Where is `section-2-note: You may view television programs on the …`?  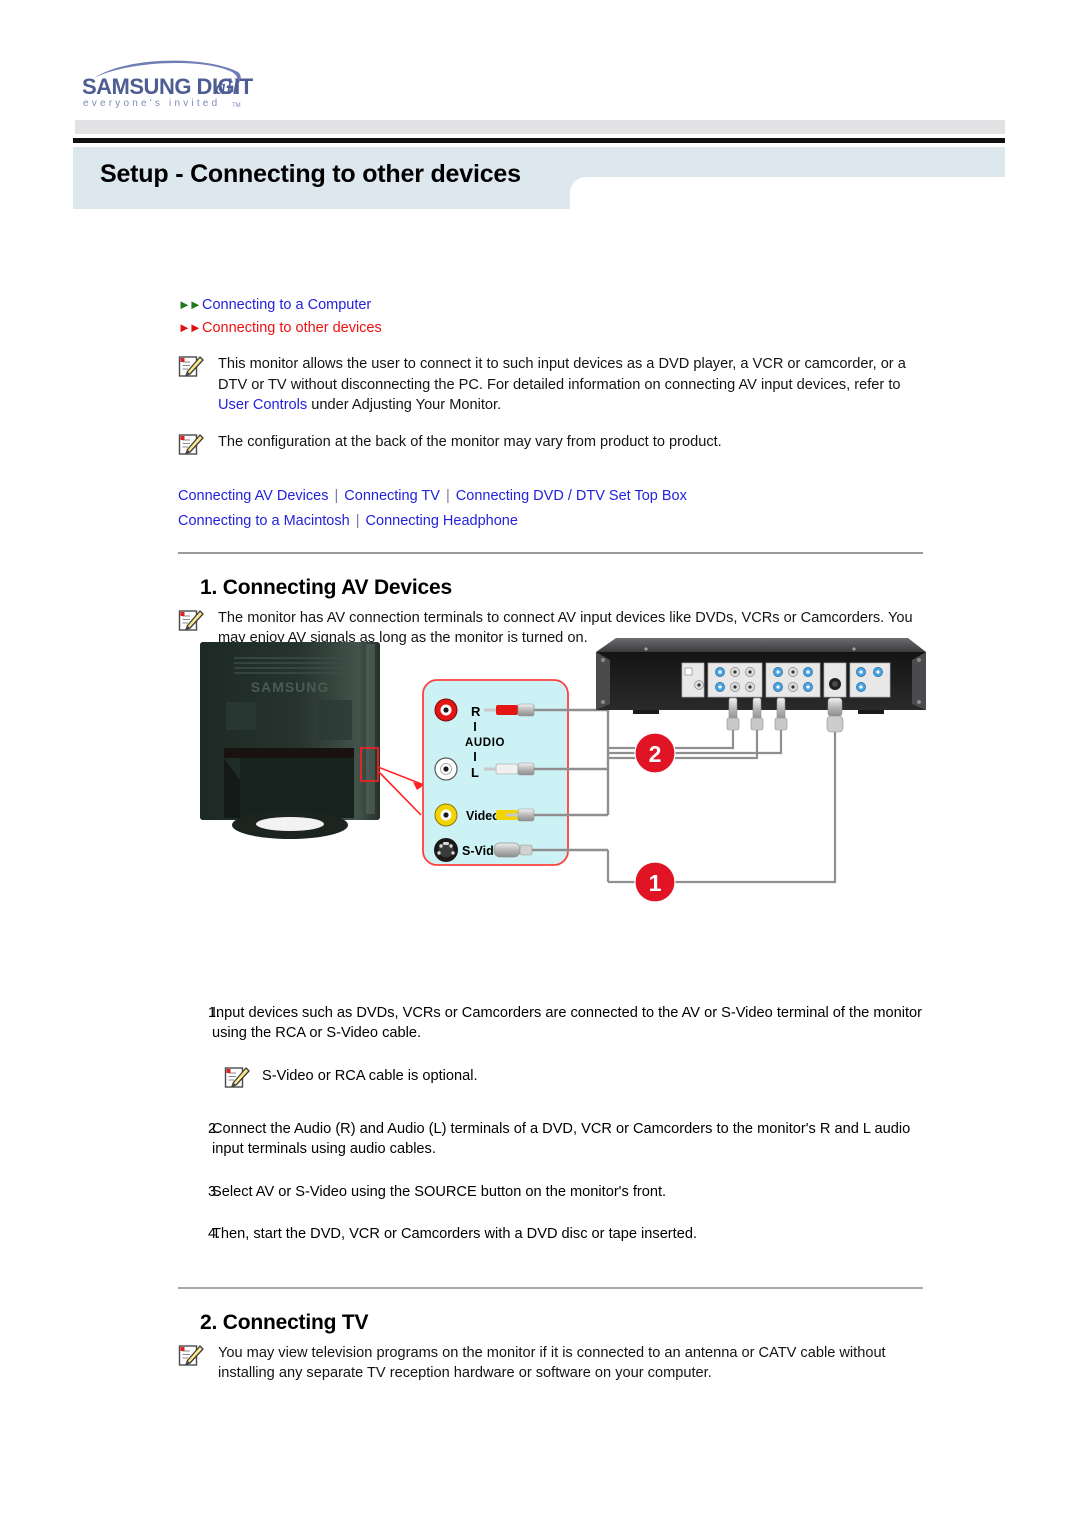
section-2-note: You may view television programs on the … is located at coordinates (550, 1363).